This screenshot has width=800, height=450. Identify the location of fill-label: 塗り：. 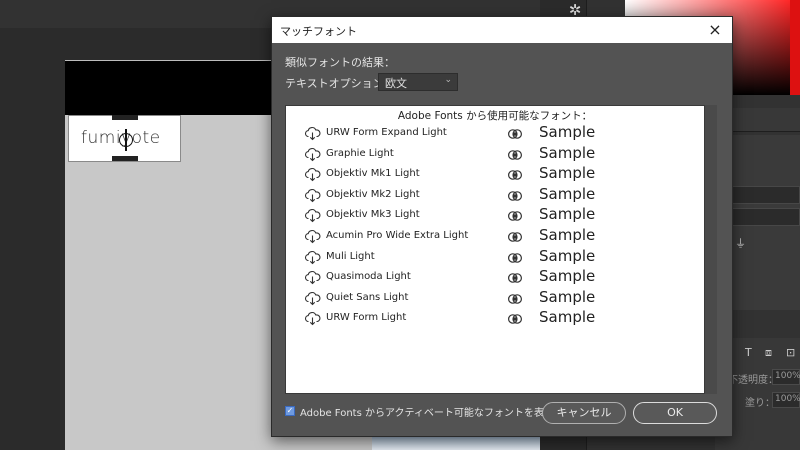
(760, 403).